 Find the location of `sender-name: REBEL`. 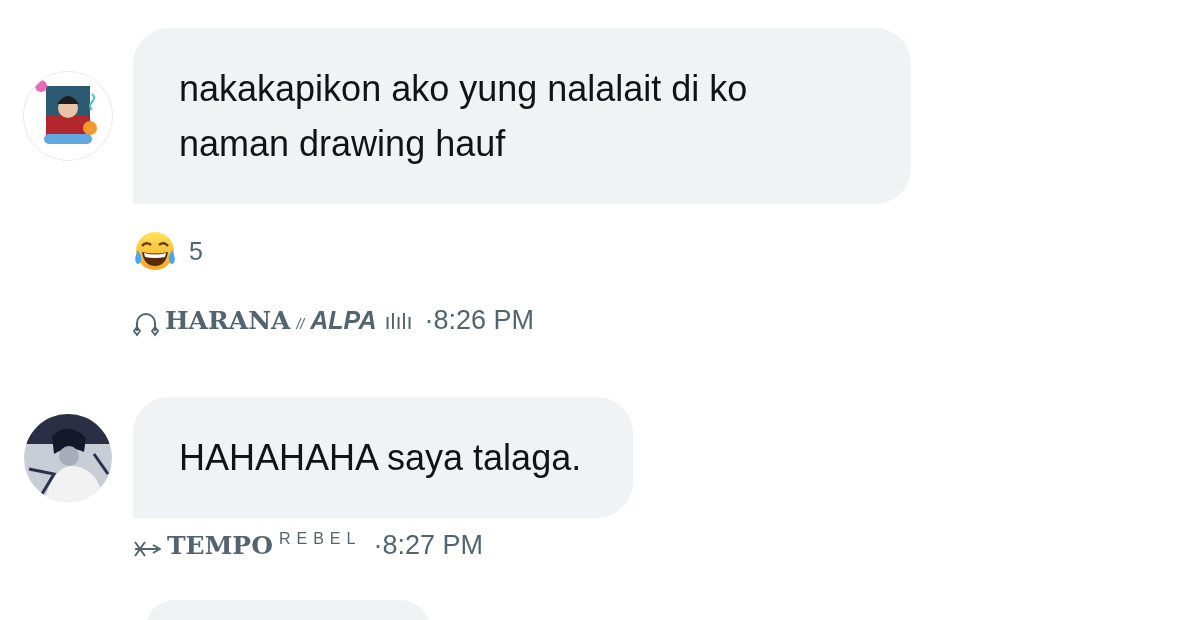

sender-name: REBEL is located at coordinates (320, 539).